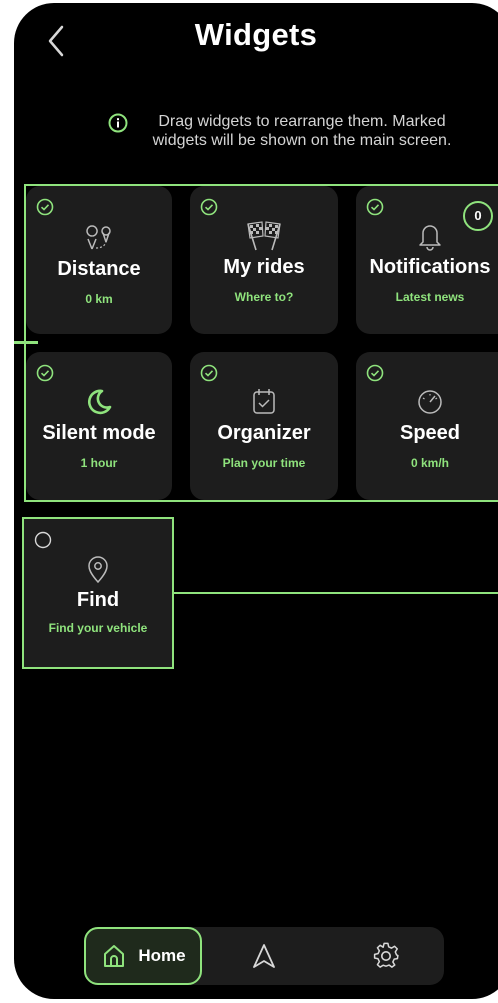  I want to click on widget-subtitle: 1 hour, so click(99, 463).